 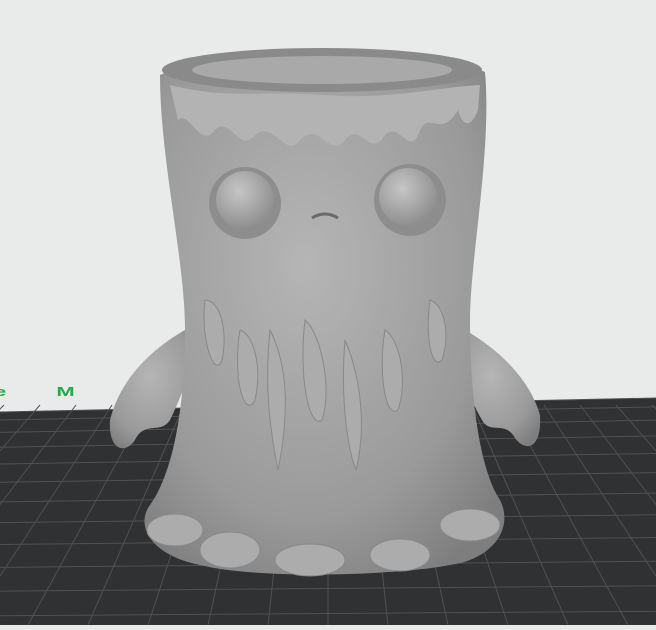 I want to click on bed-logo-text: e M, so click(x=48, y=391).